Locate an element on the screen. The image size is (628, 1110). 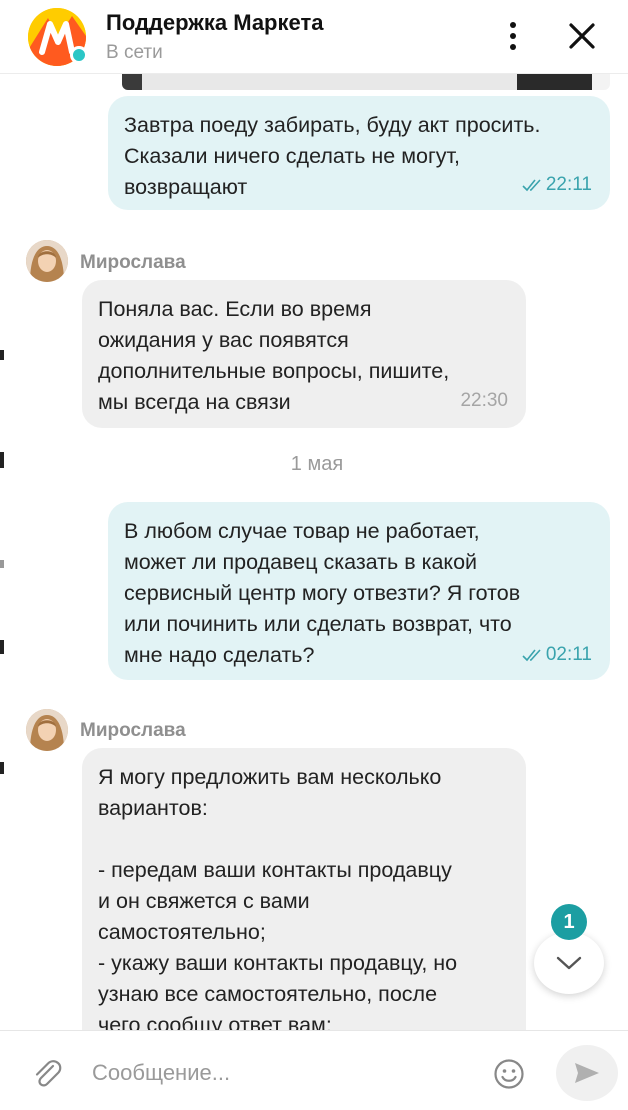
chat-title: Поддержка Маркета is located at coordinates (215, 22).